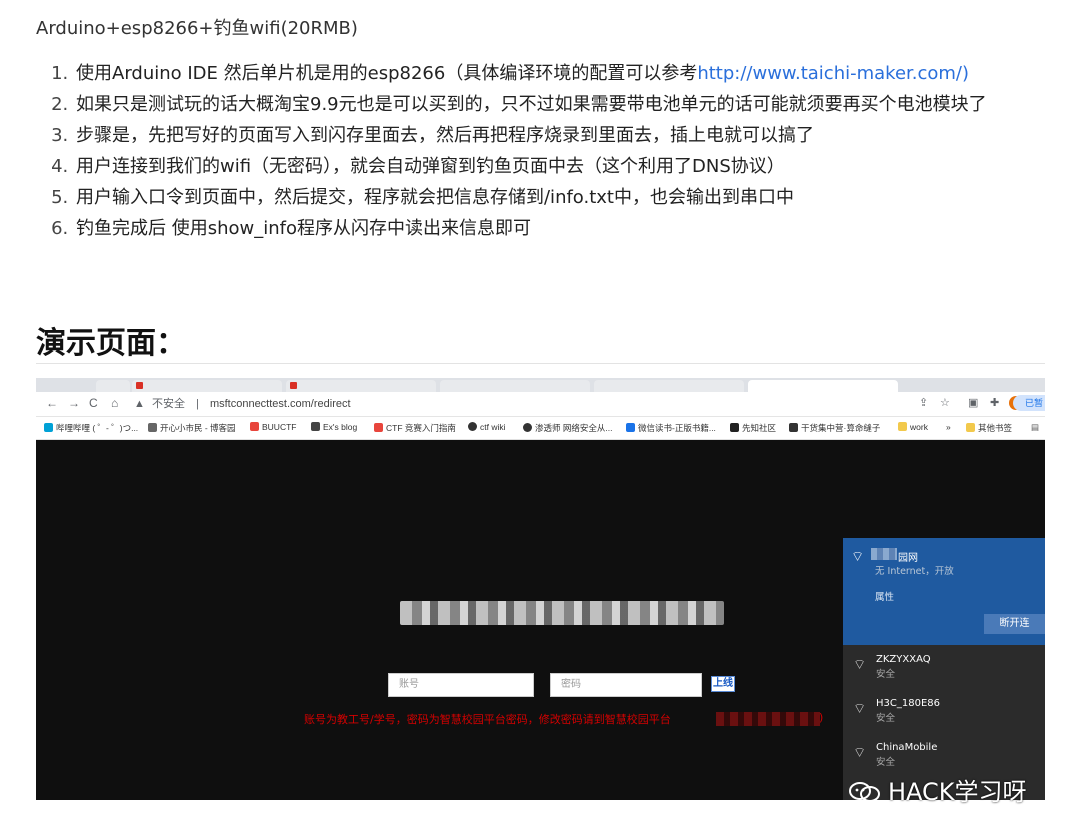 The image size is (1080, 838). What do you see at coordinates (907, 747) in the screenshot?
I see `wifi-name: ChinaMobile` at bounding box center [907, 747].